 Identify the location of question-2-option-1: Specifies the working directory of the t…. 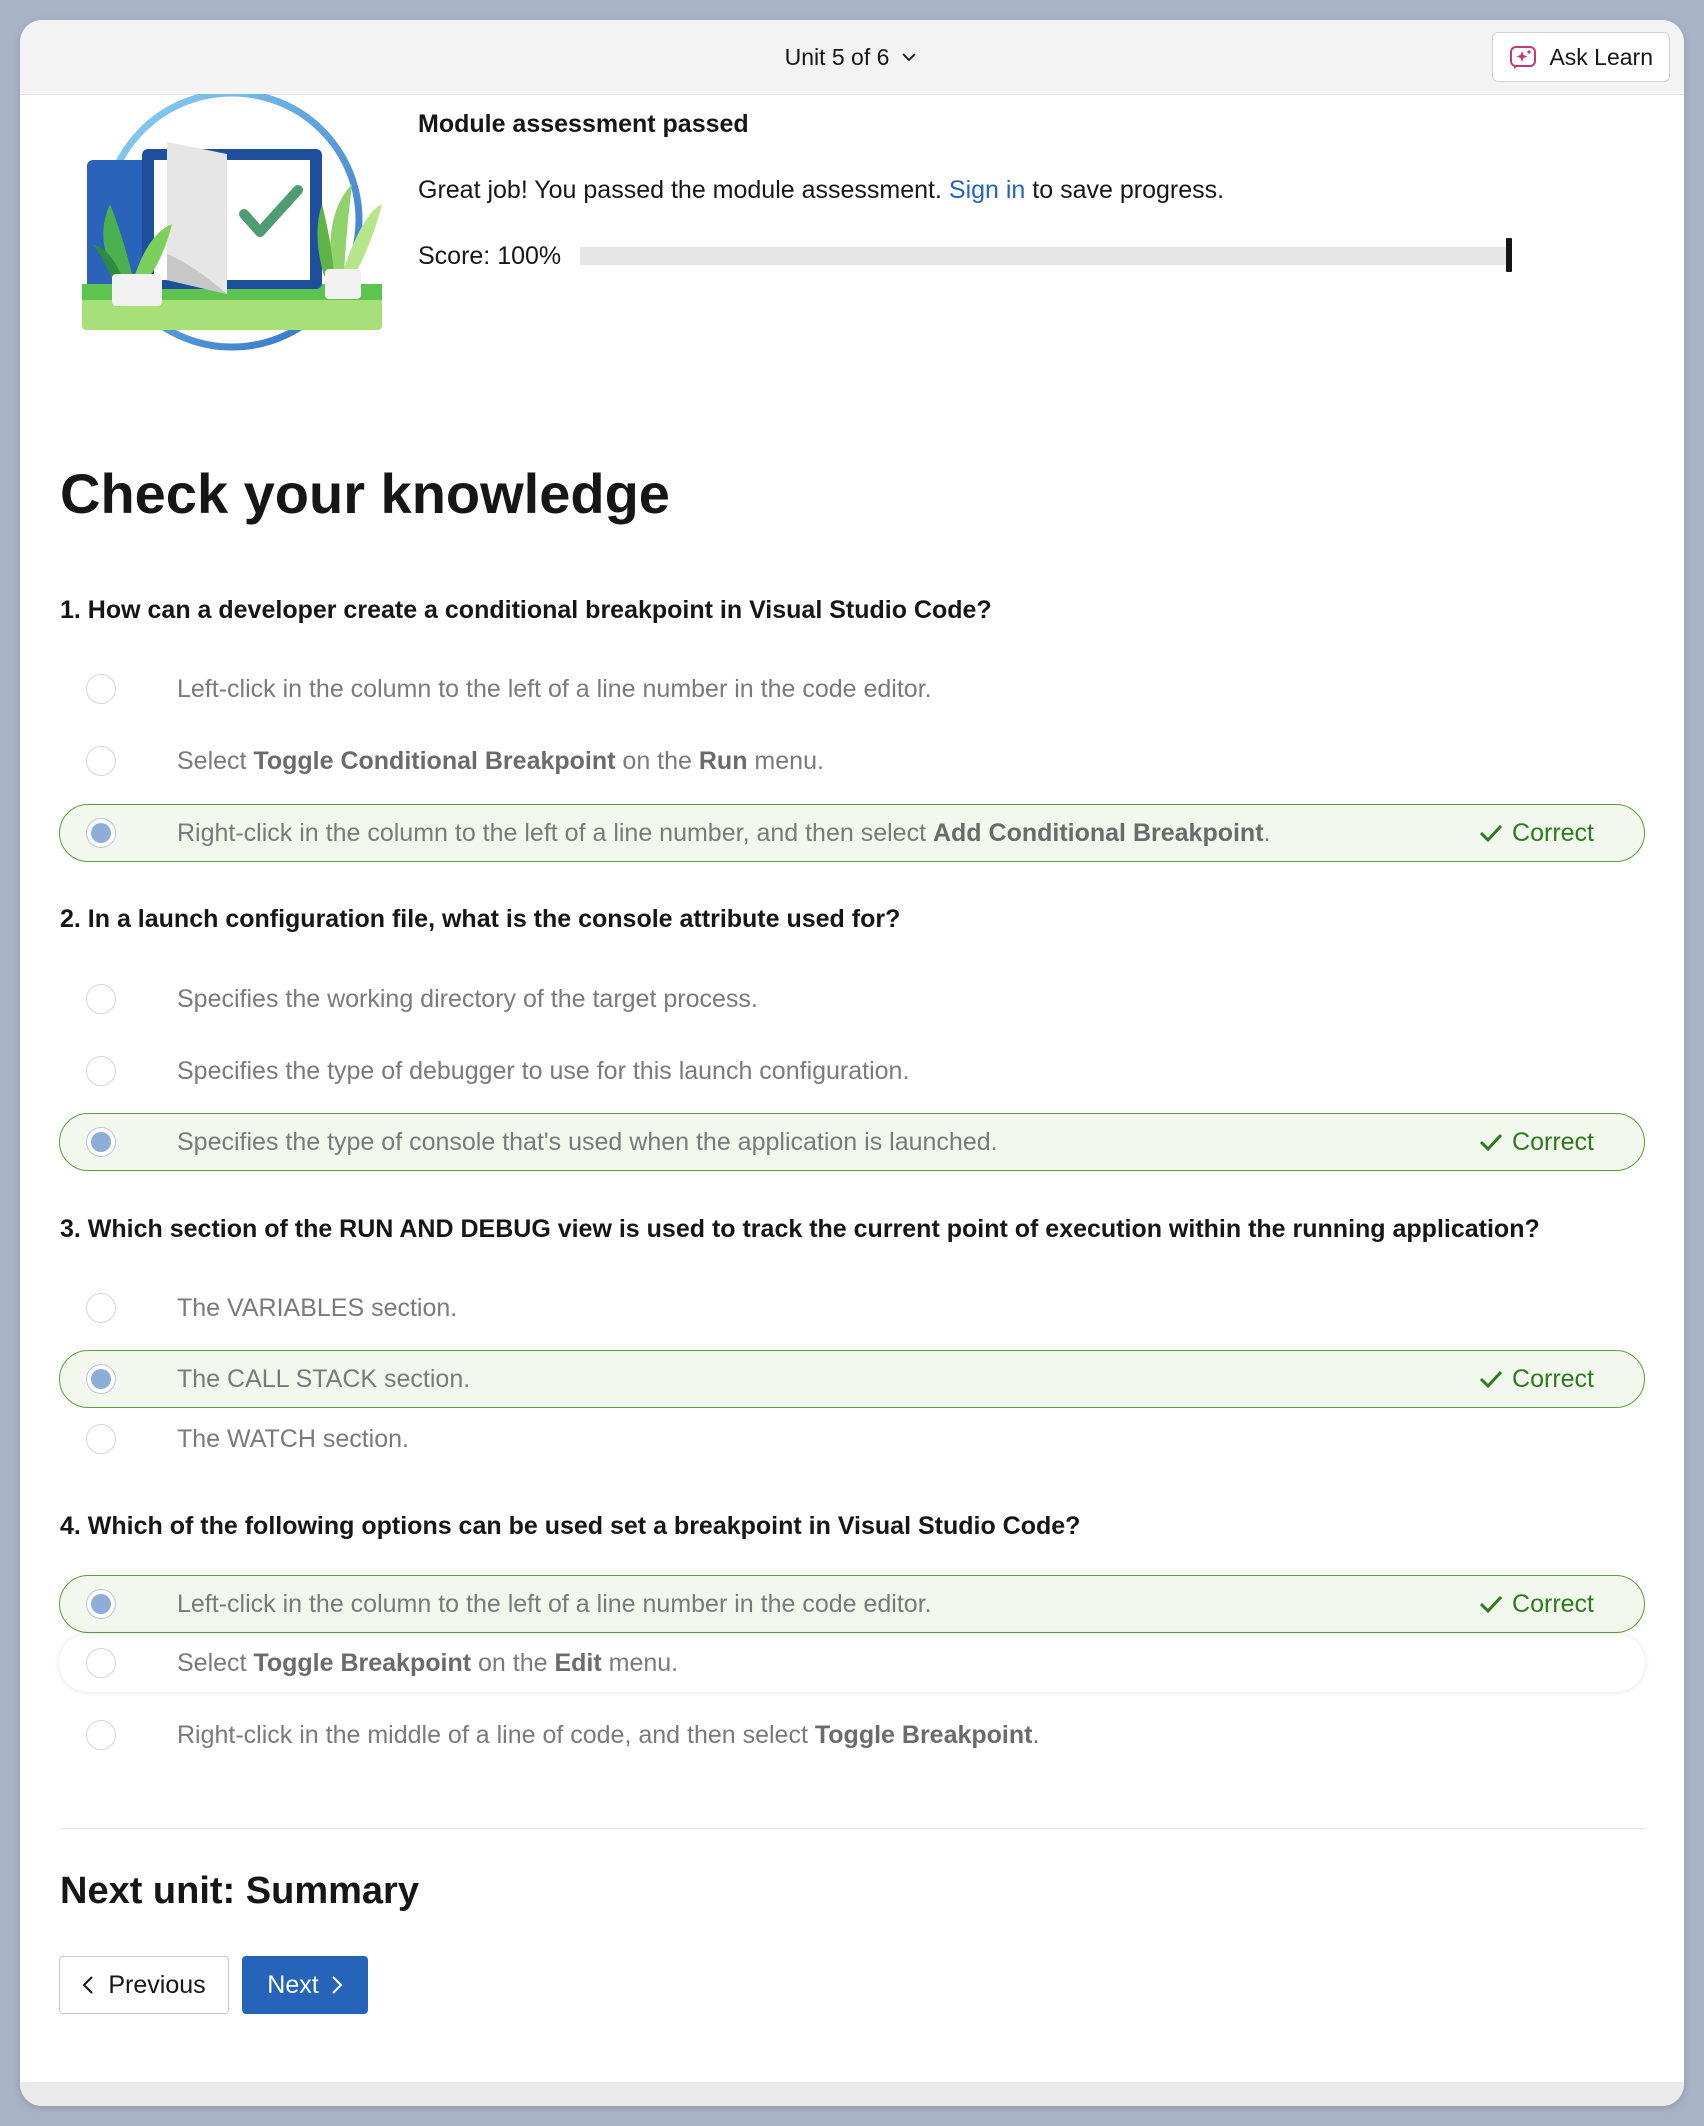
(852, 999).